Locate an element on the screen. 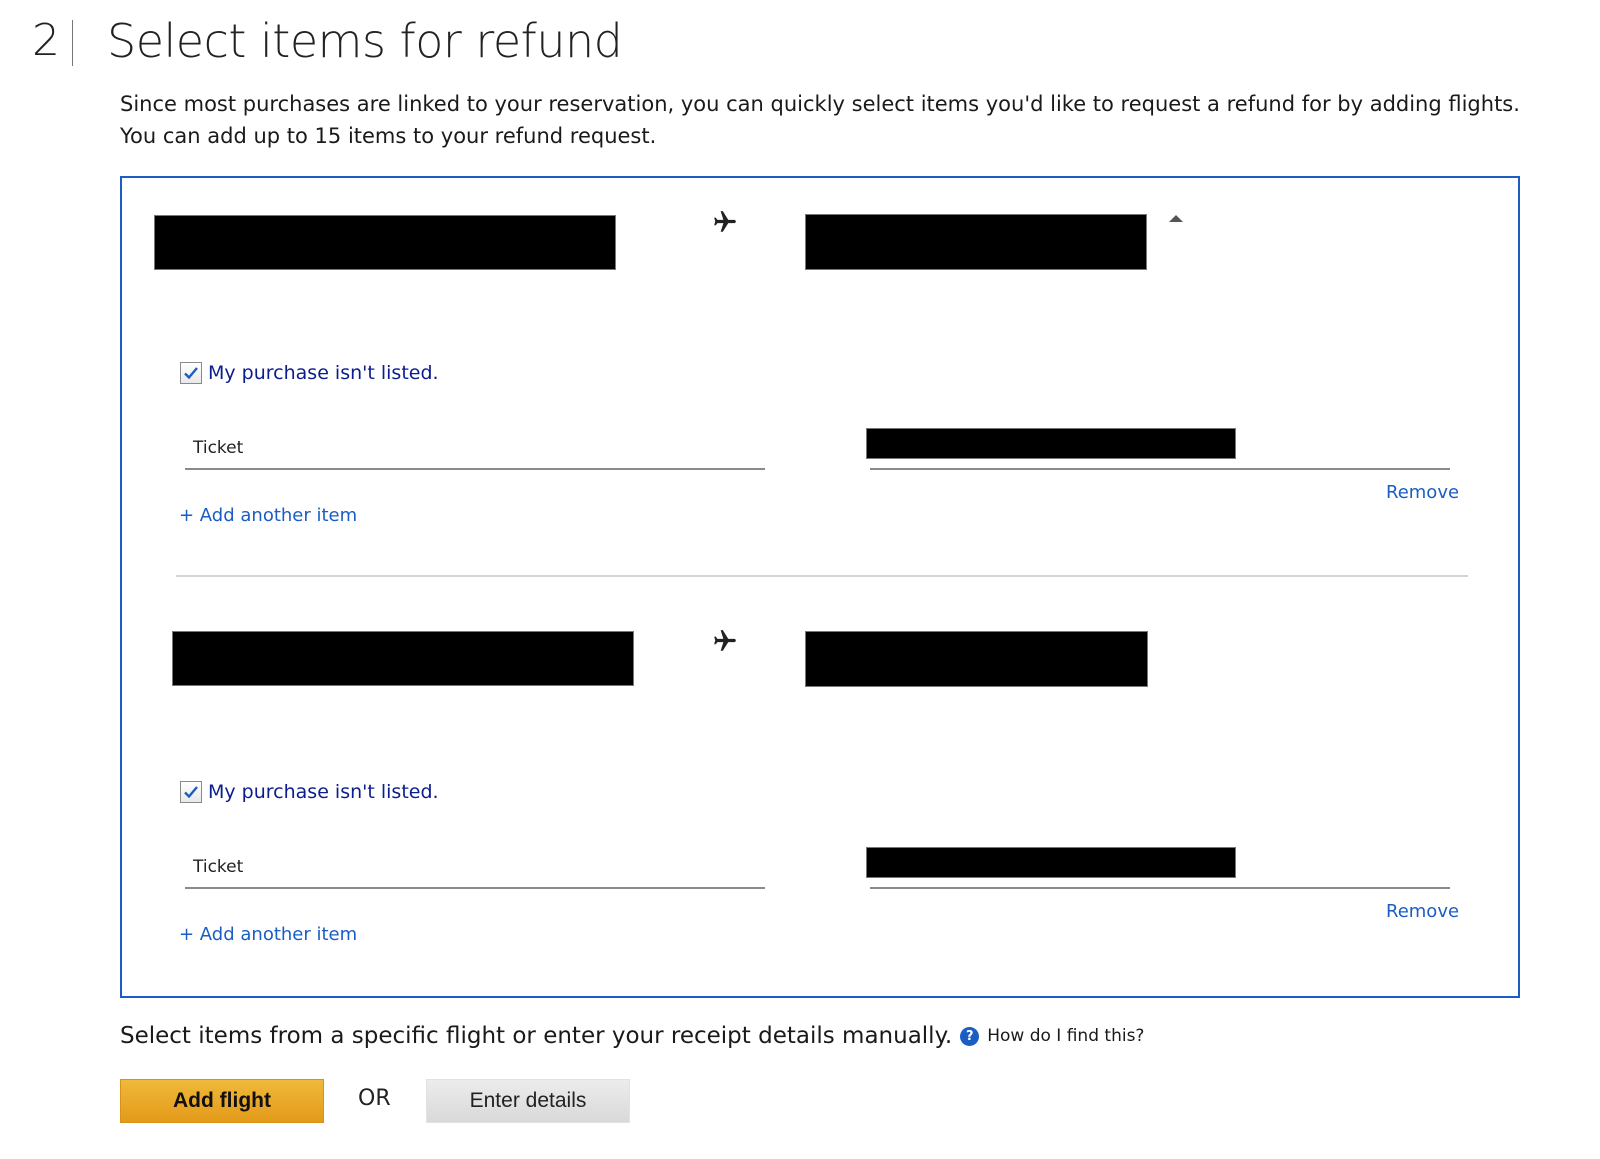 This screenshot has width=1600, height=1159. add-flight-button: Add flight is located at coordinates (222, 1101).